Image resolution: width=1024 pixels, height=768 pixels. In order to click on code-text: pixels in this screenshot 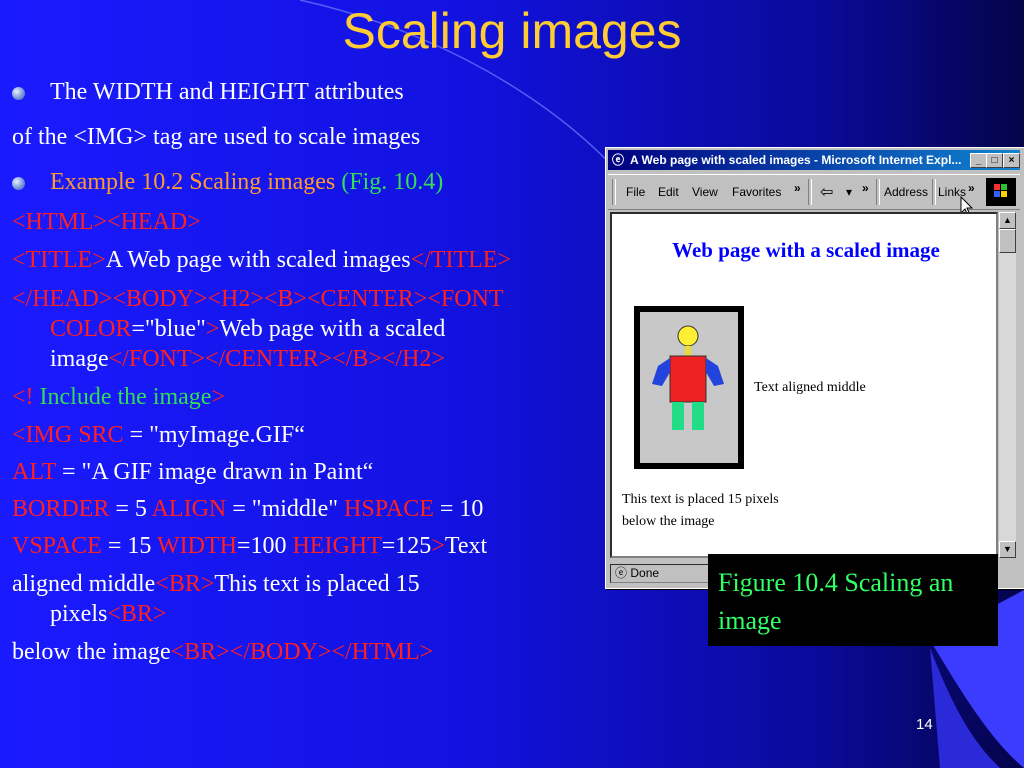, I will do `click(79, 614)`.